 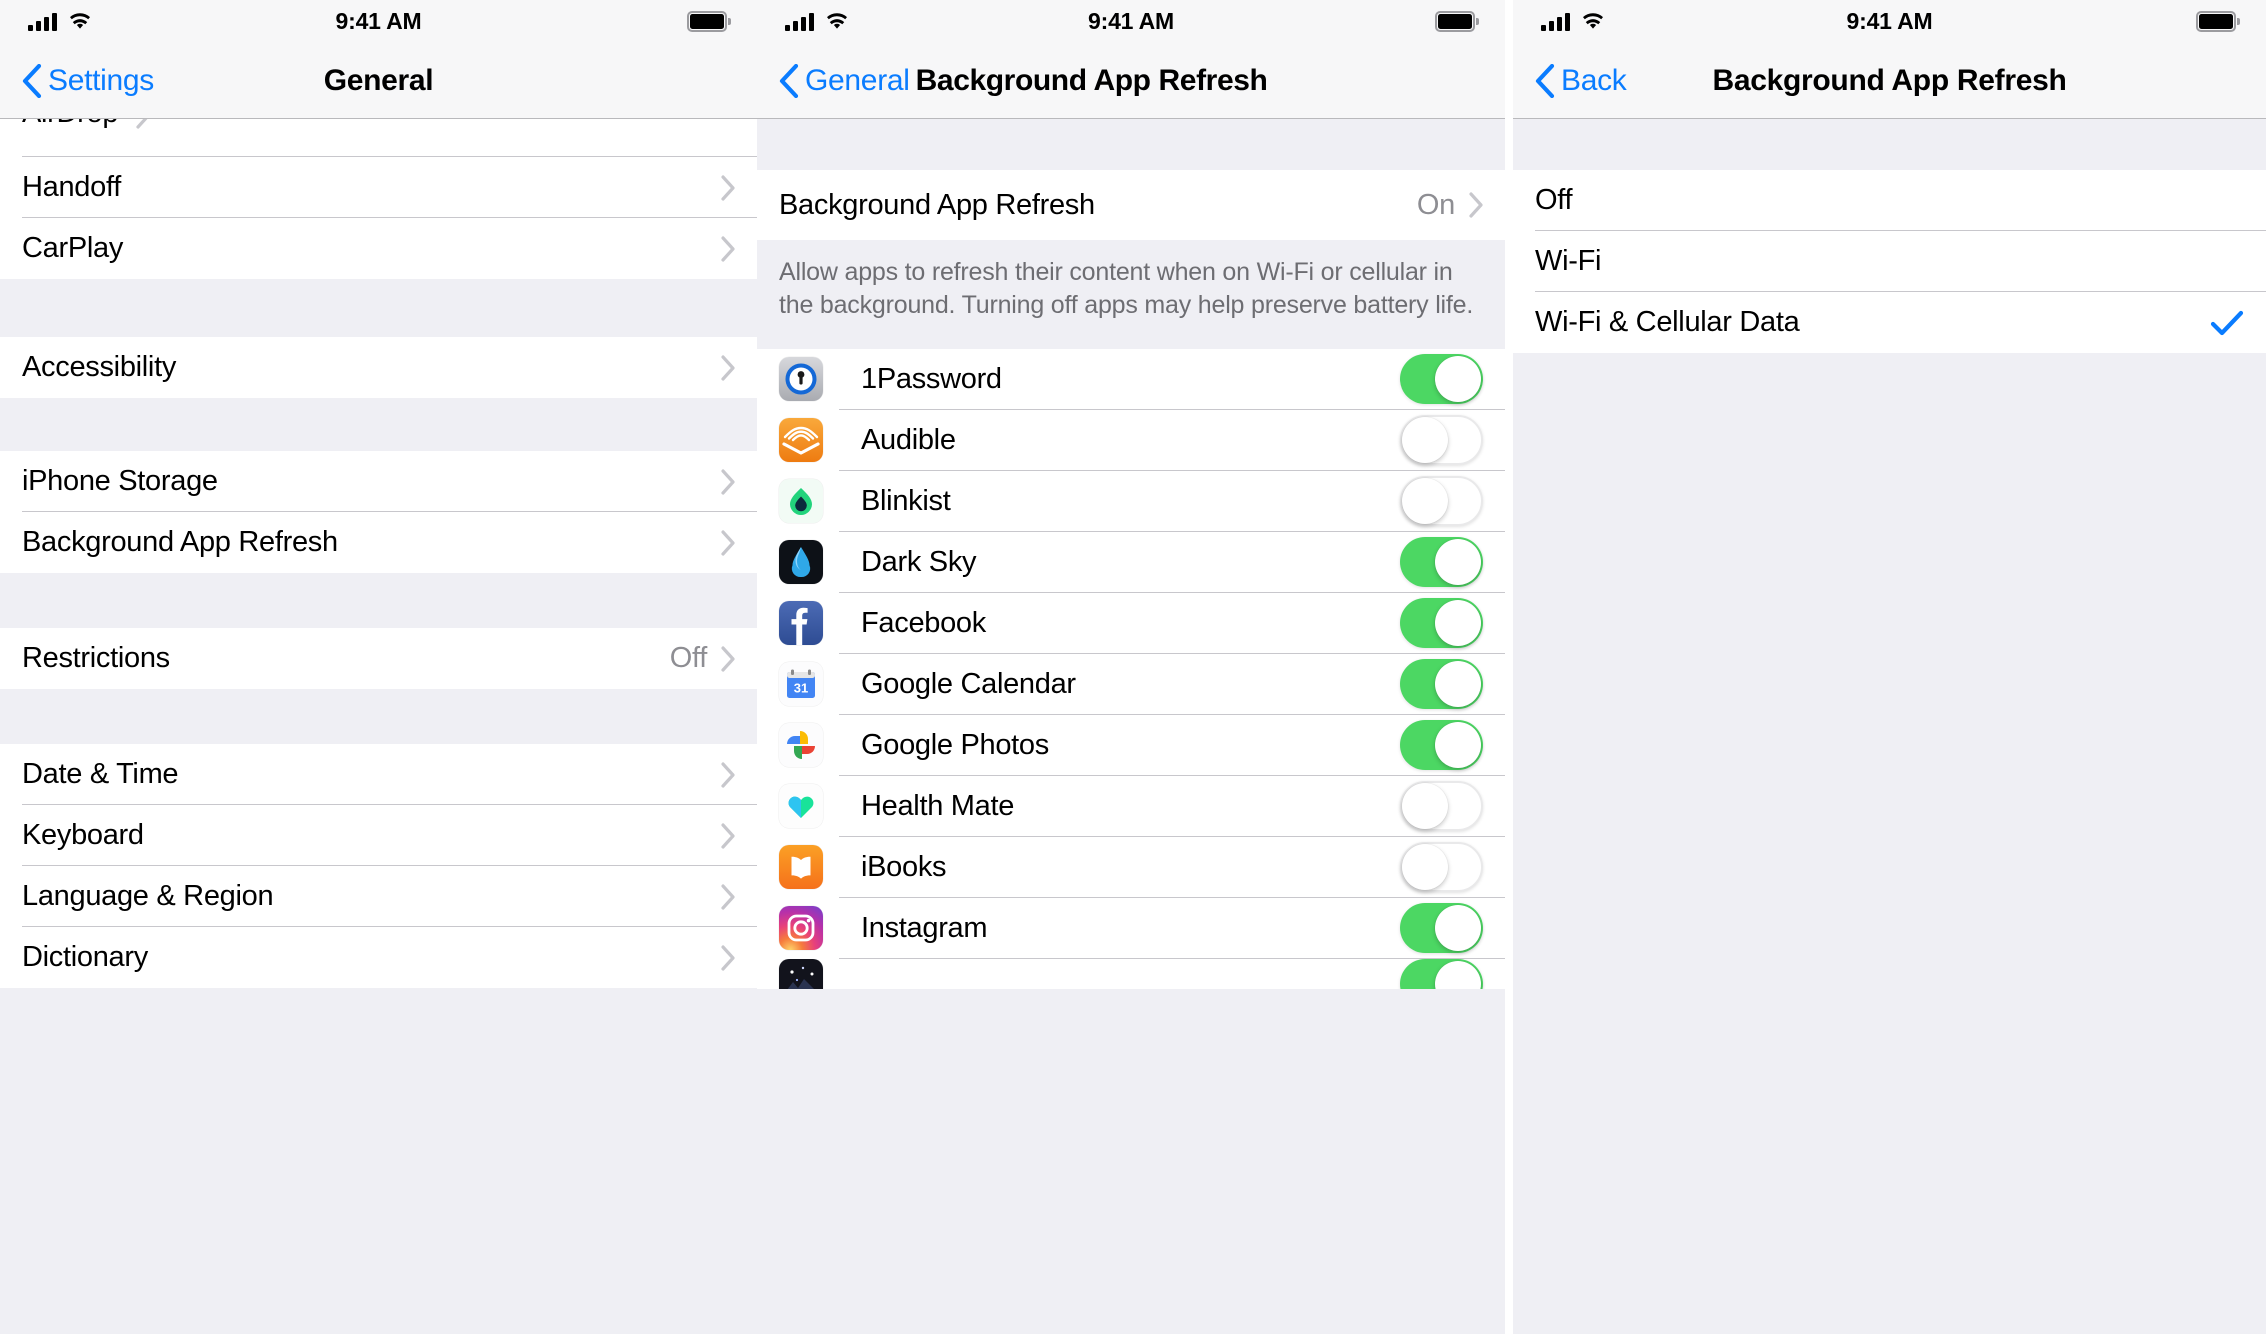 I want to click on app-row-facebook: Facebook, so click(x=1131, y=623).